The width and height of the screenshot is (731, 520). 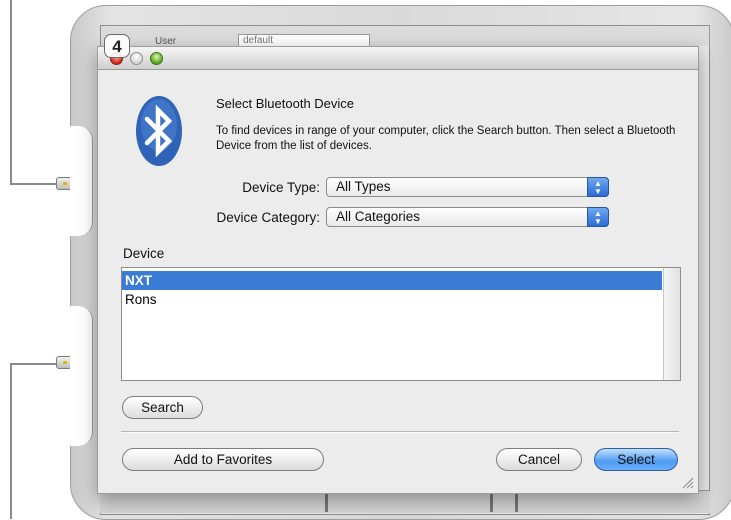 I want to click on callout-line-top-horizontal, so click(x=34, y=184).